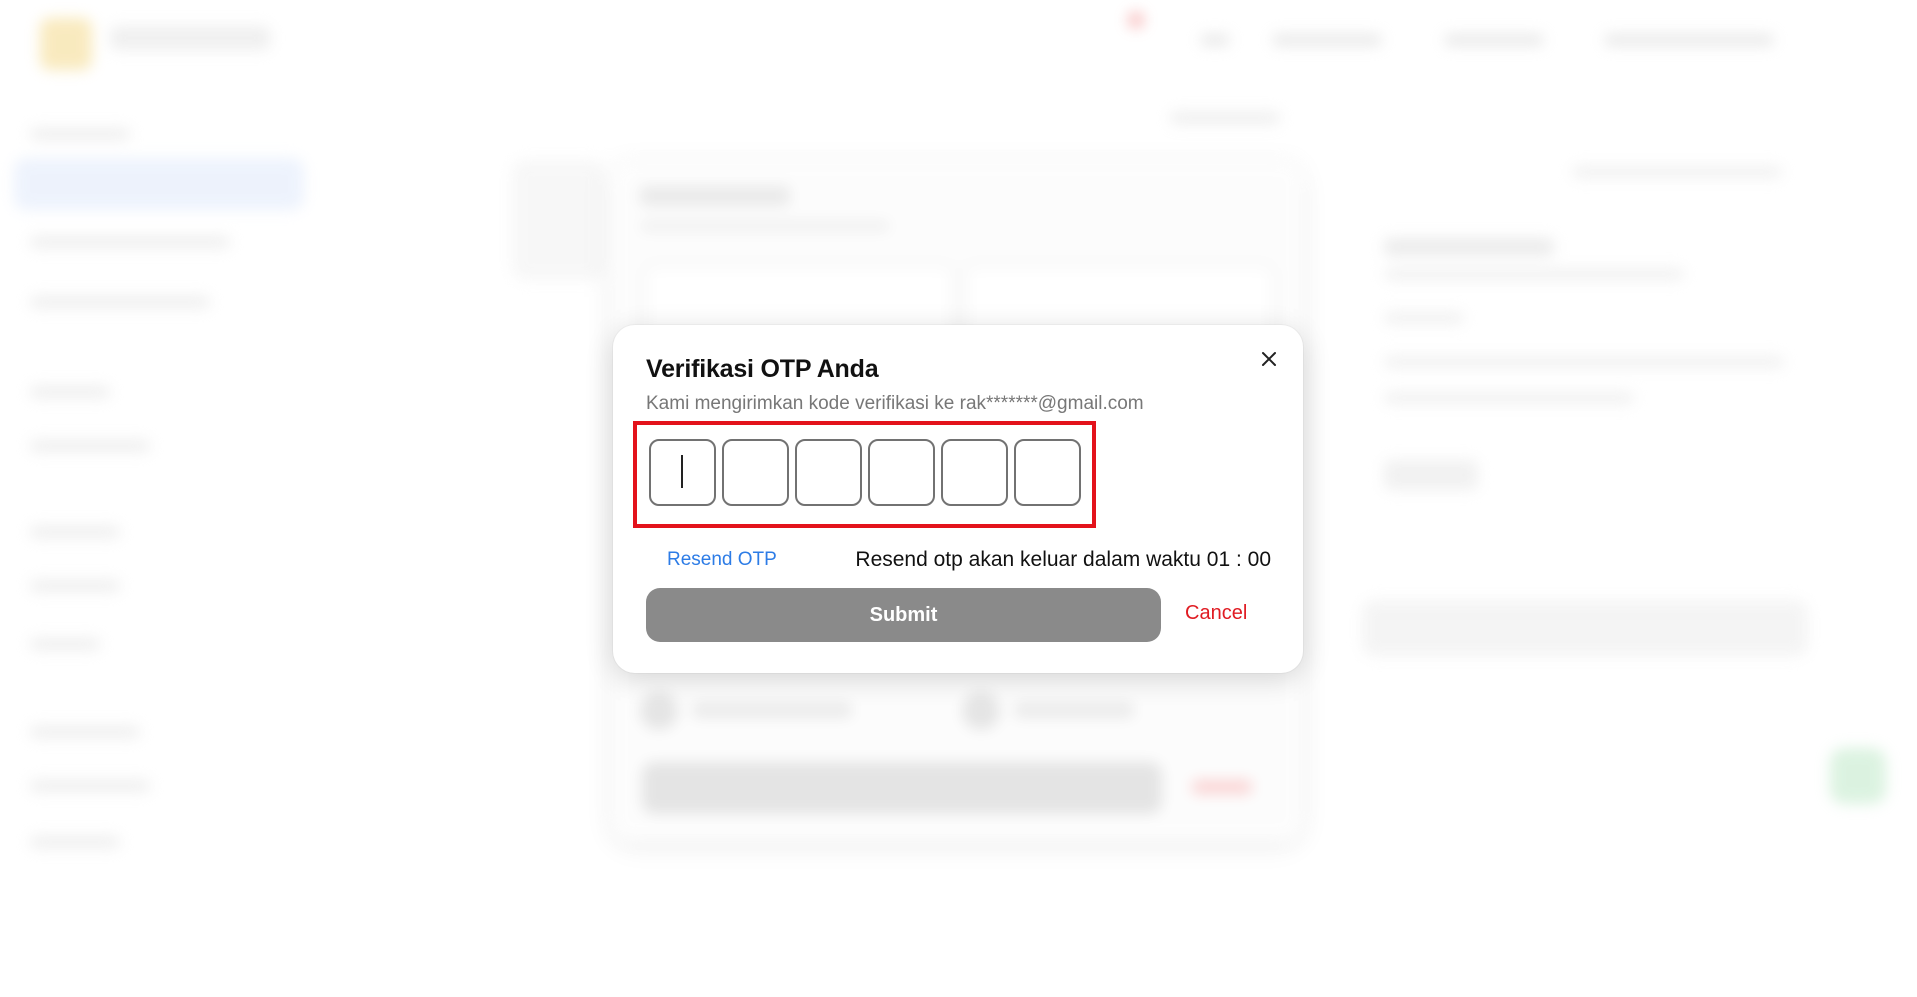 This screenshot has width=1917, height=997. What do you see at coordinates (682, 471) in the screenshot?
I see `text-cursor` at bounding box center [682, 471].